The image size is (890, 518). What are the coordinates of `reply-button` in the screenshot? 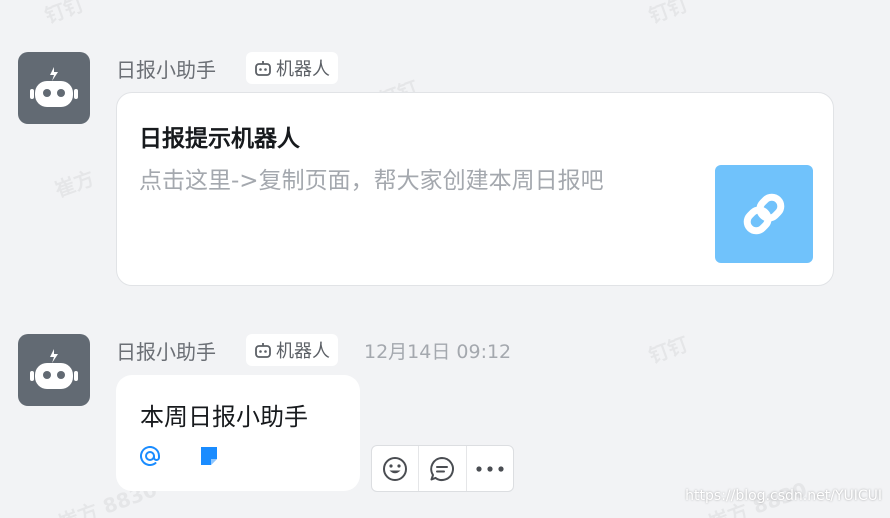 It's located at (443, 468).